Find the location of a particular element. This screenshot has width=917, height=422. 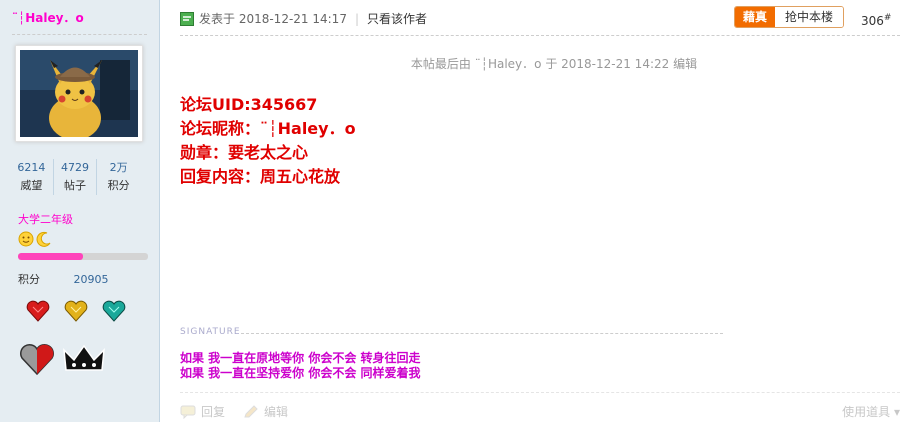

stat-label: 威望 is located at coordinates (31, 185).